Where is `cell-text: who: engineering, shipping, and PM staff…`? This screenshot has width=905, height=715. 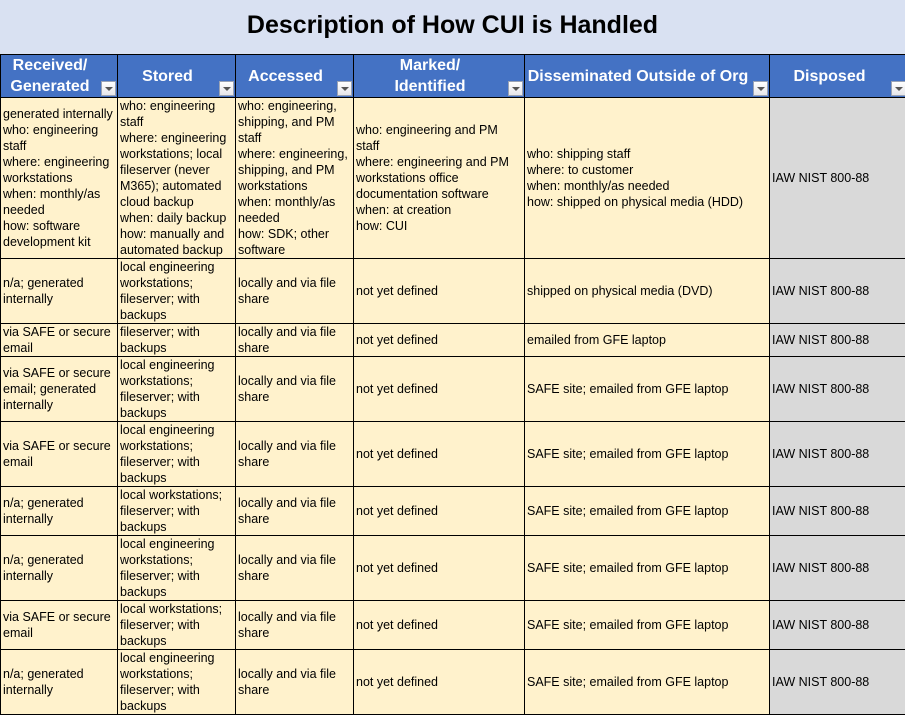
cell-text: who: engineering, shipping, and PM staff… is located at coordinates (294, 178).